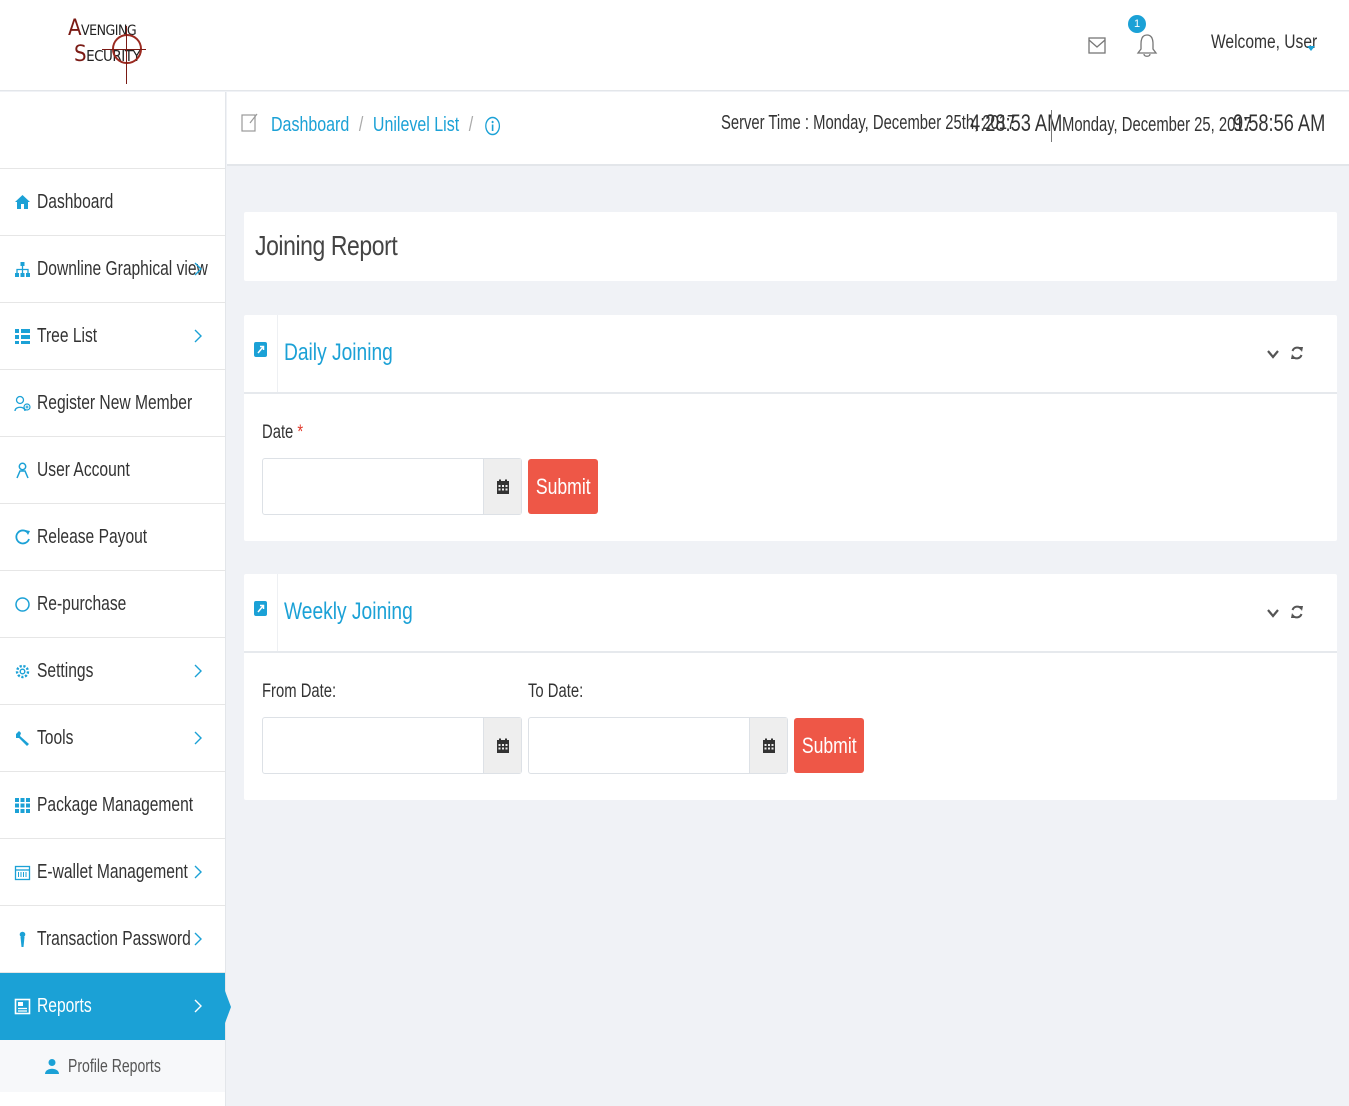 This screenshot has width=1349, height=1106. What do you see at coordinates (22, 738) in the screenshot?
I see `wrench-icon` at bounding box center [22, 738].